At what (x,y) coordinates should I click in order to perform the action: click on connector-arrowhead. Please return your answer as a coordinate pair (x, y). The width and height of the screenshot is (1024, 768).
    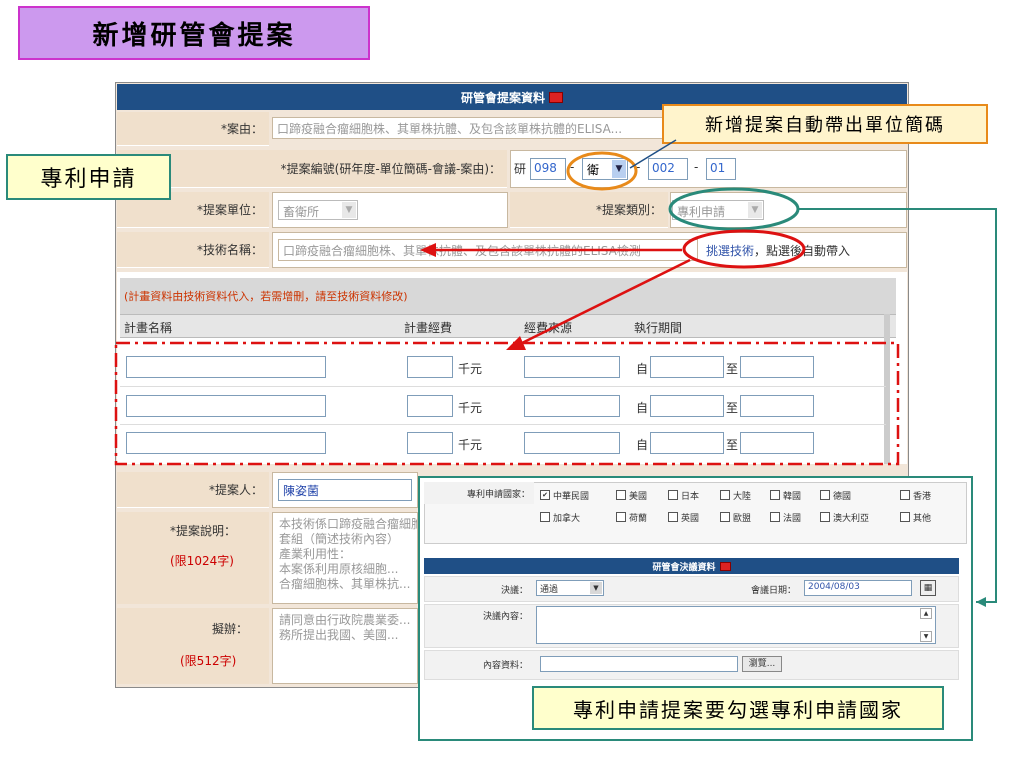
    Looking at the image, I should click on (981, 602).